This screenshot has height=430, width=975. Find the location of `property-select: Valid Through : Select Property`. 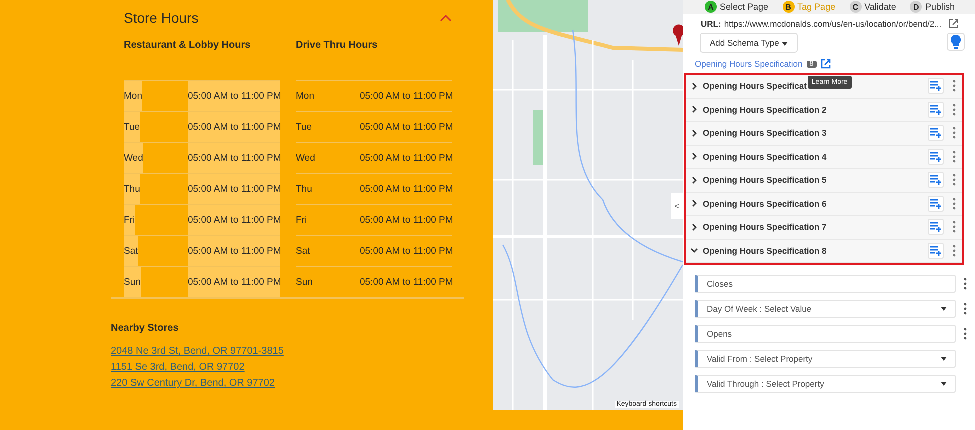

property-select: Valid Through : Select Property is located at coordinates (825, 384).